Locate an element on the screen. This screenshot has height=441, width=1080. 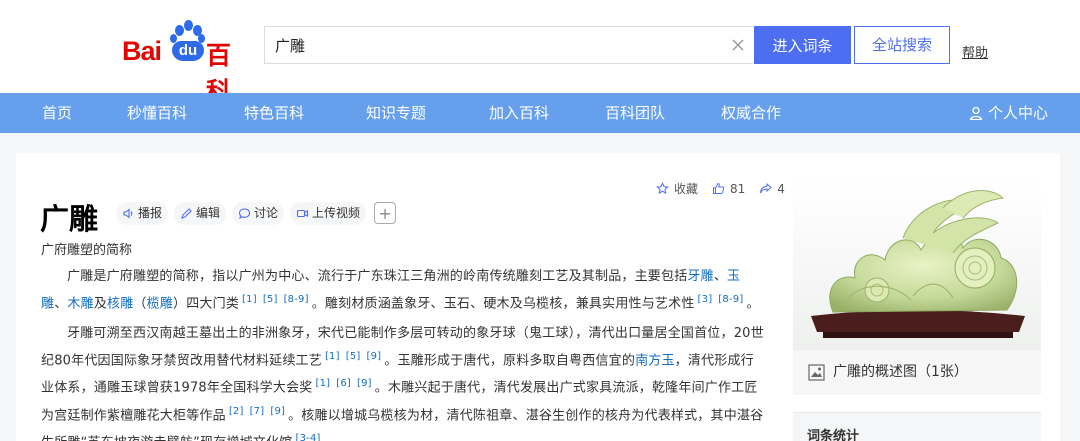
discuss-button: 讨论 is located at coordinates (258, 213).